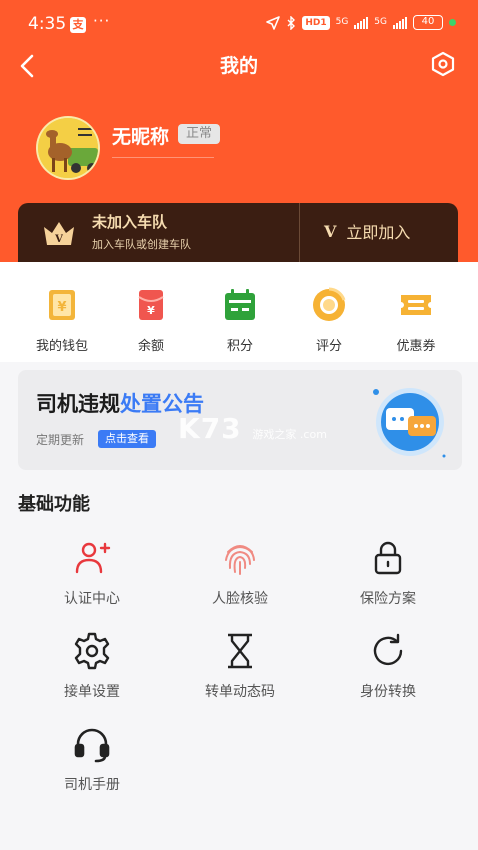  Describe the element at coordinates (342, 22) in the screenshot. I see `network-label-1: 5G` at that location.